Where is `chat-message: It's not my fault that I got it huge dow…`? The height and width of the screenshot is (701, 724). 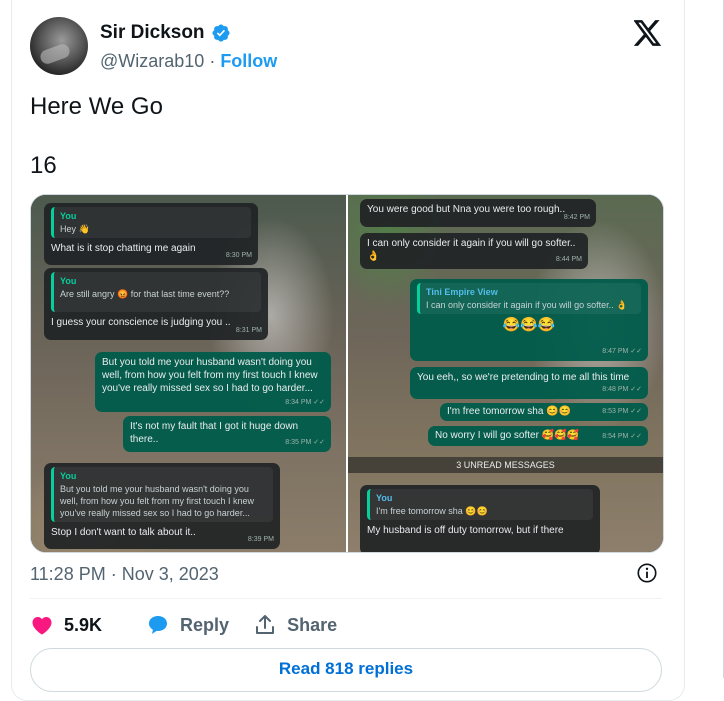
chat-message: It's not my fault that I got it huge dow… is located at coordinates (227, 434).